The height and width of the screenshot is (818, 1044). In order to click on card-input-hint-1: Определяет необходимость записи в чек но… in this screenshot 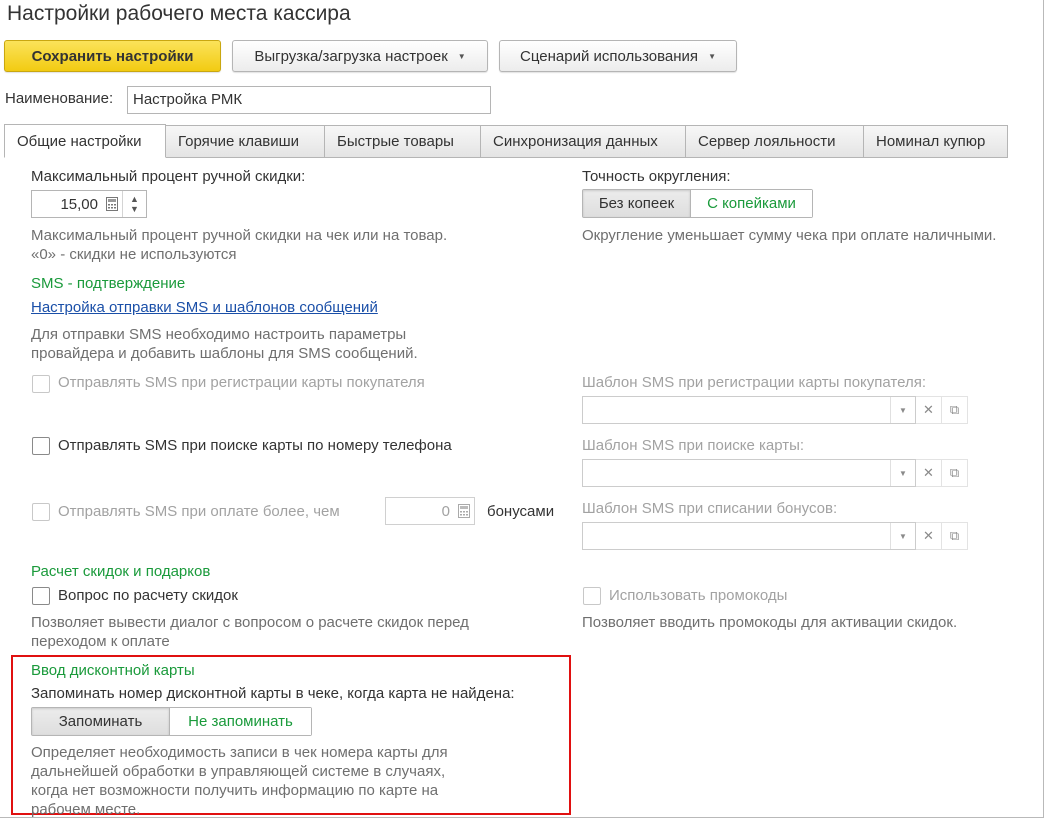, I will do `click(239, 752)`.